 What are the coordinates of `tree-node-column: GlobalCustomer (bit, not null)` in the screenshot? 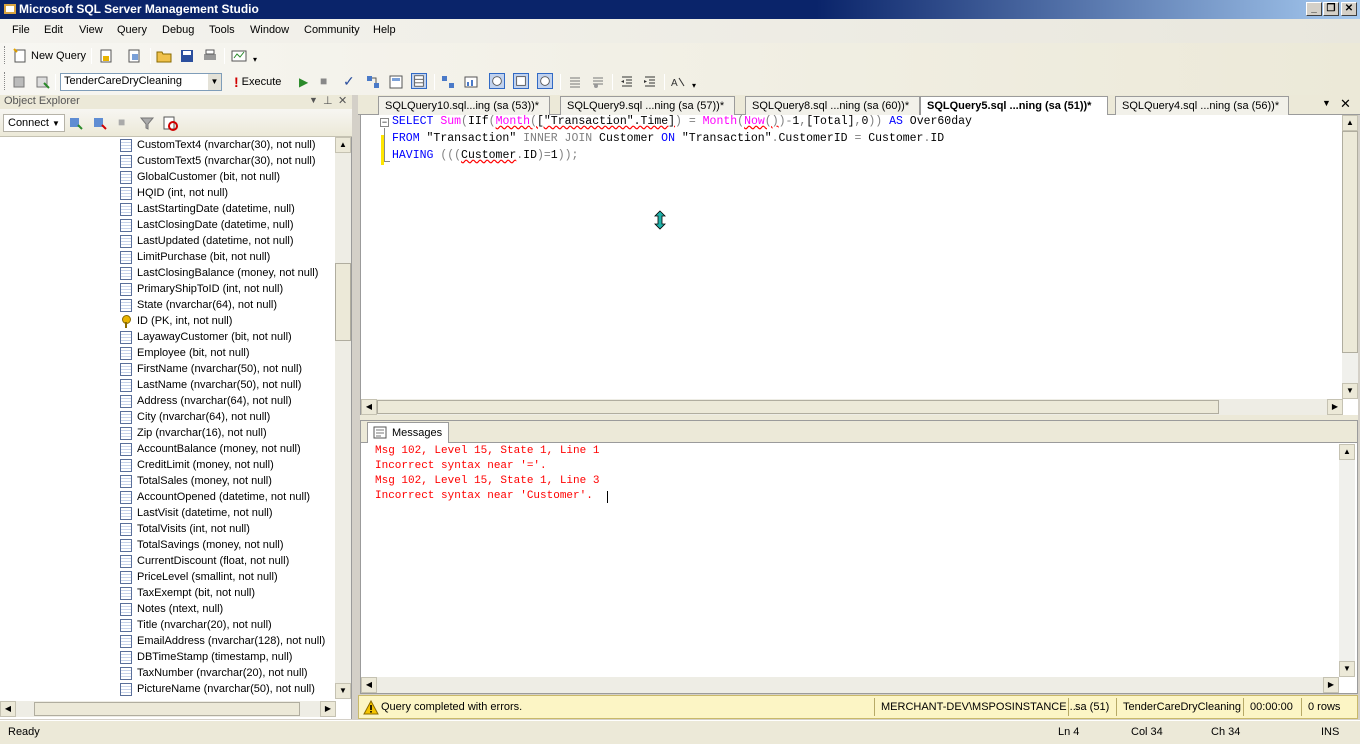 It's located at (200, 177).